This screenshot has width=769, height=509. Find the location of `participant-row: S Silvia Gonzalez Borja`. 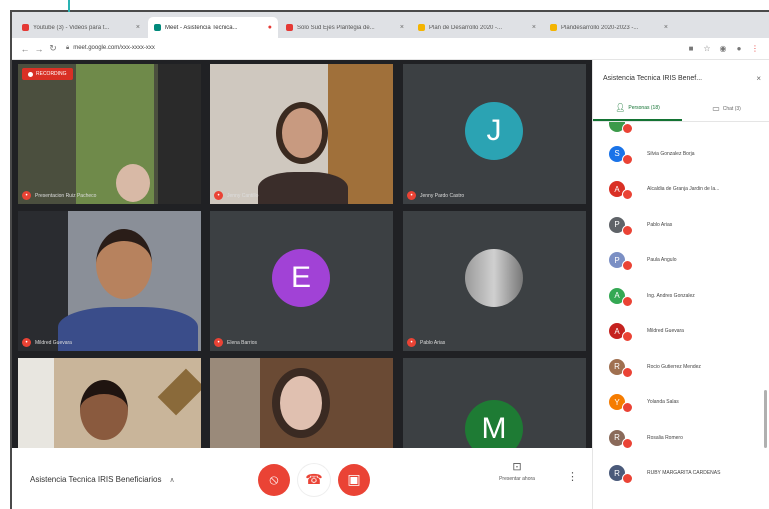

participant-row: S Silvia Gonzalez Borja is located at coordinates (681, 154).